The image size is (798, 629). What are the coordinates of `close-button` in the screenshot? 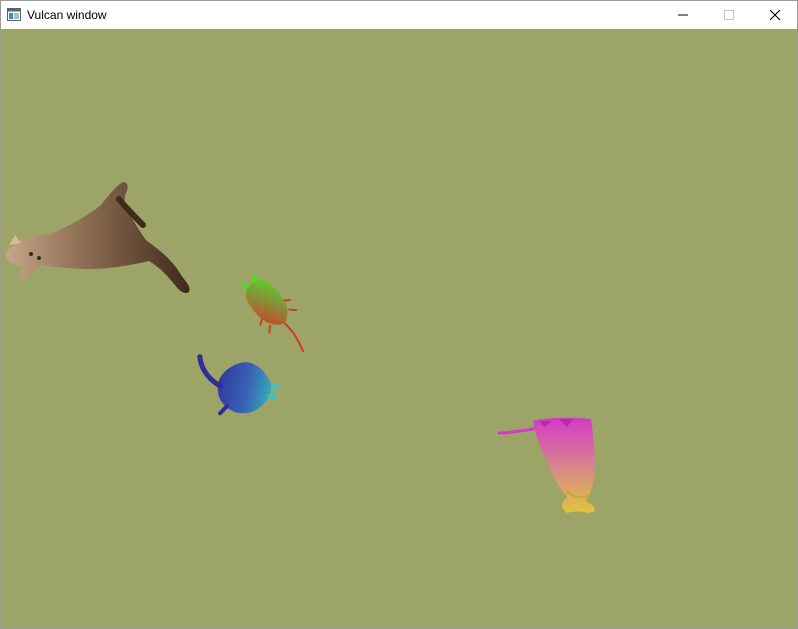 It's located at (775, 15).